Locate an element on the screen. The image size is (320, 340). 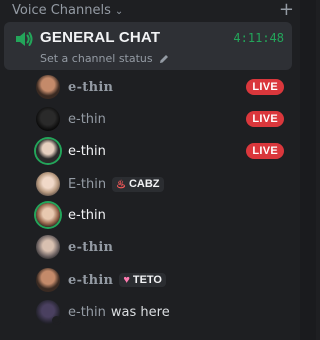
voice-member: e-thin was here is located at coordinates (162, 312).